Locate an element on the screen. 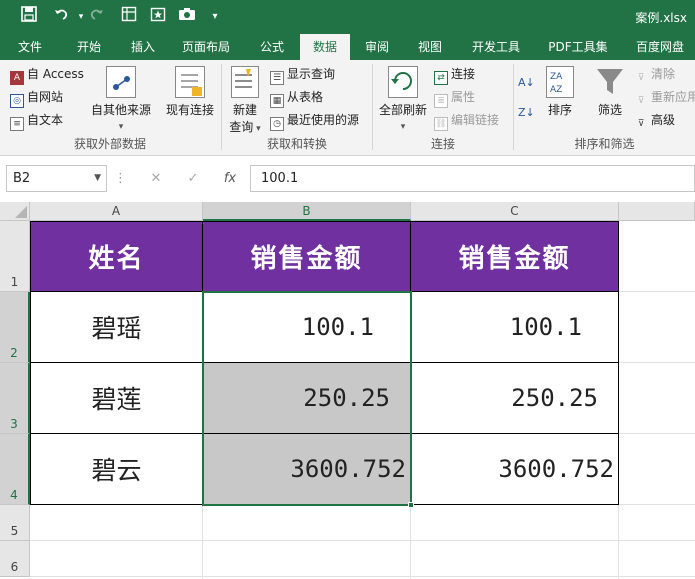 The width and height of the screenshot is (695, 579). from-table-button: ▦ 从表格 is located at coordinates (296, 97).